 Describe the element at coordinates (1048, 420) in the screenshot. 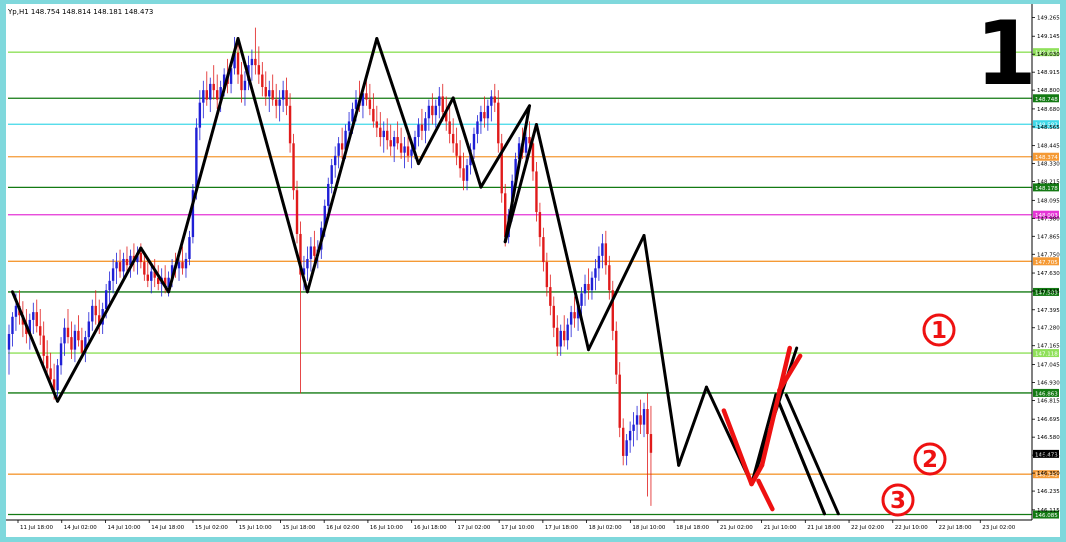

I see `price-tick-label-22: 146.695` at that location.